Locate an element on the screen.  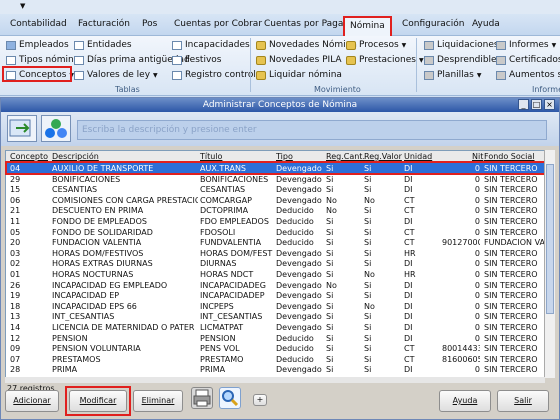
header-fondo-social: Fondo Social is located at coordinates (509, 156).